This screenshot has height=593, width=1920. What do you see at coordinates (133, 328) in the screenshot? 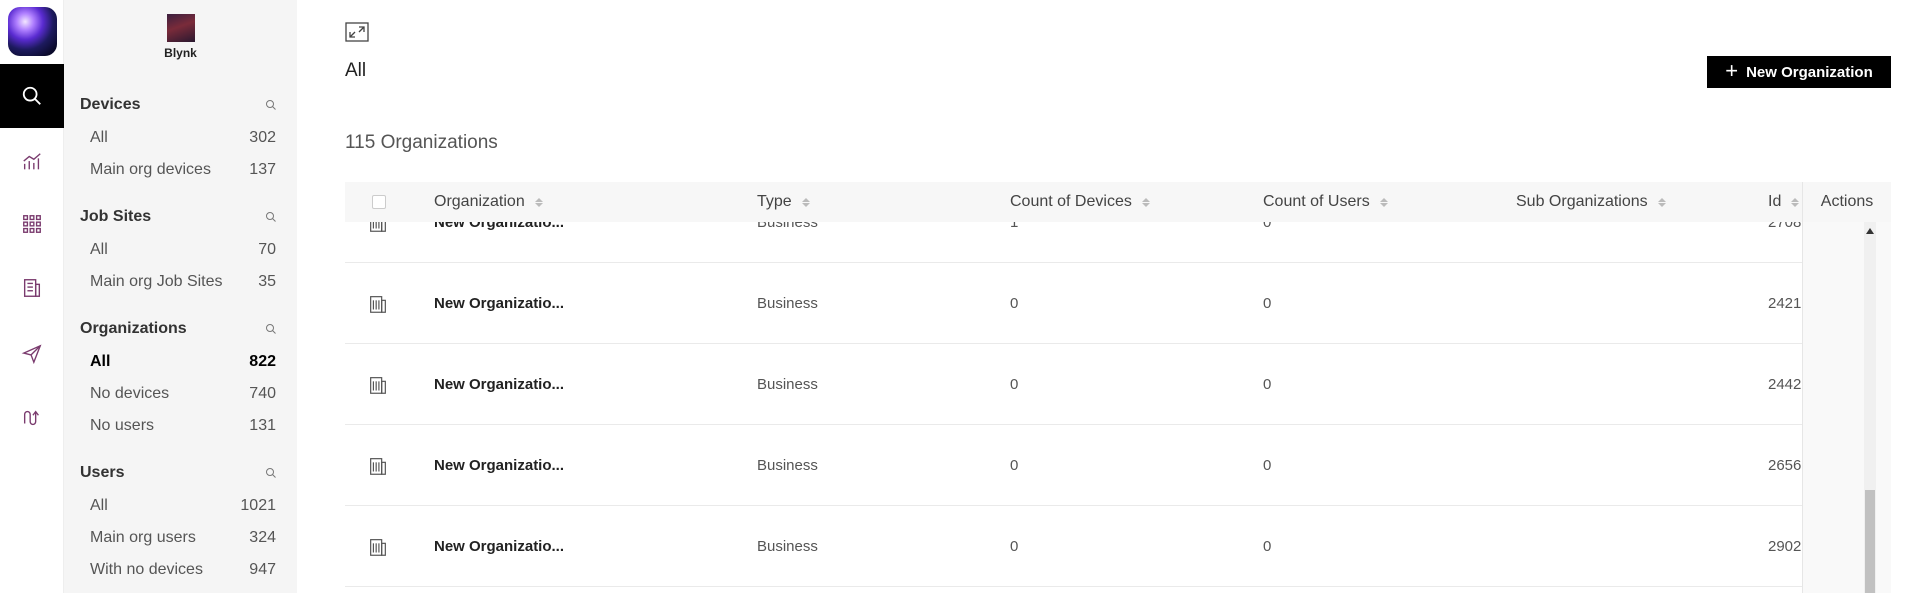
I see `nav-title-label: Organizations` at bounding box center [133, 328].